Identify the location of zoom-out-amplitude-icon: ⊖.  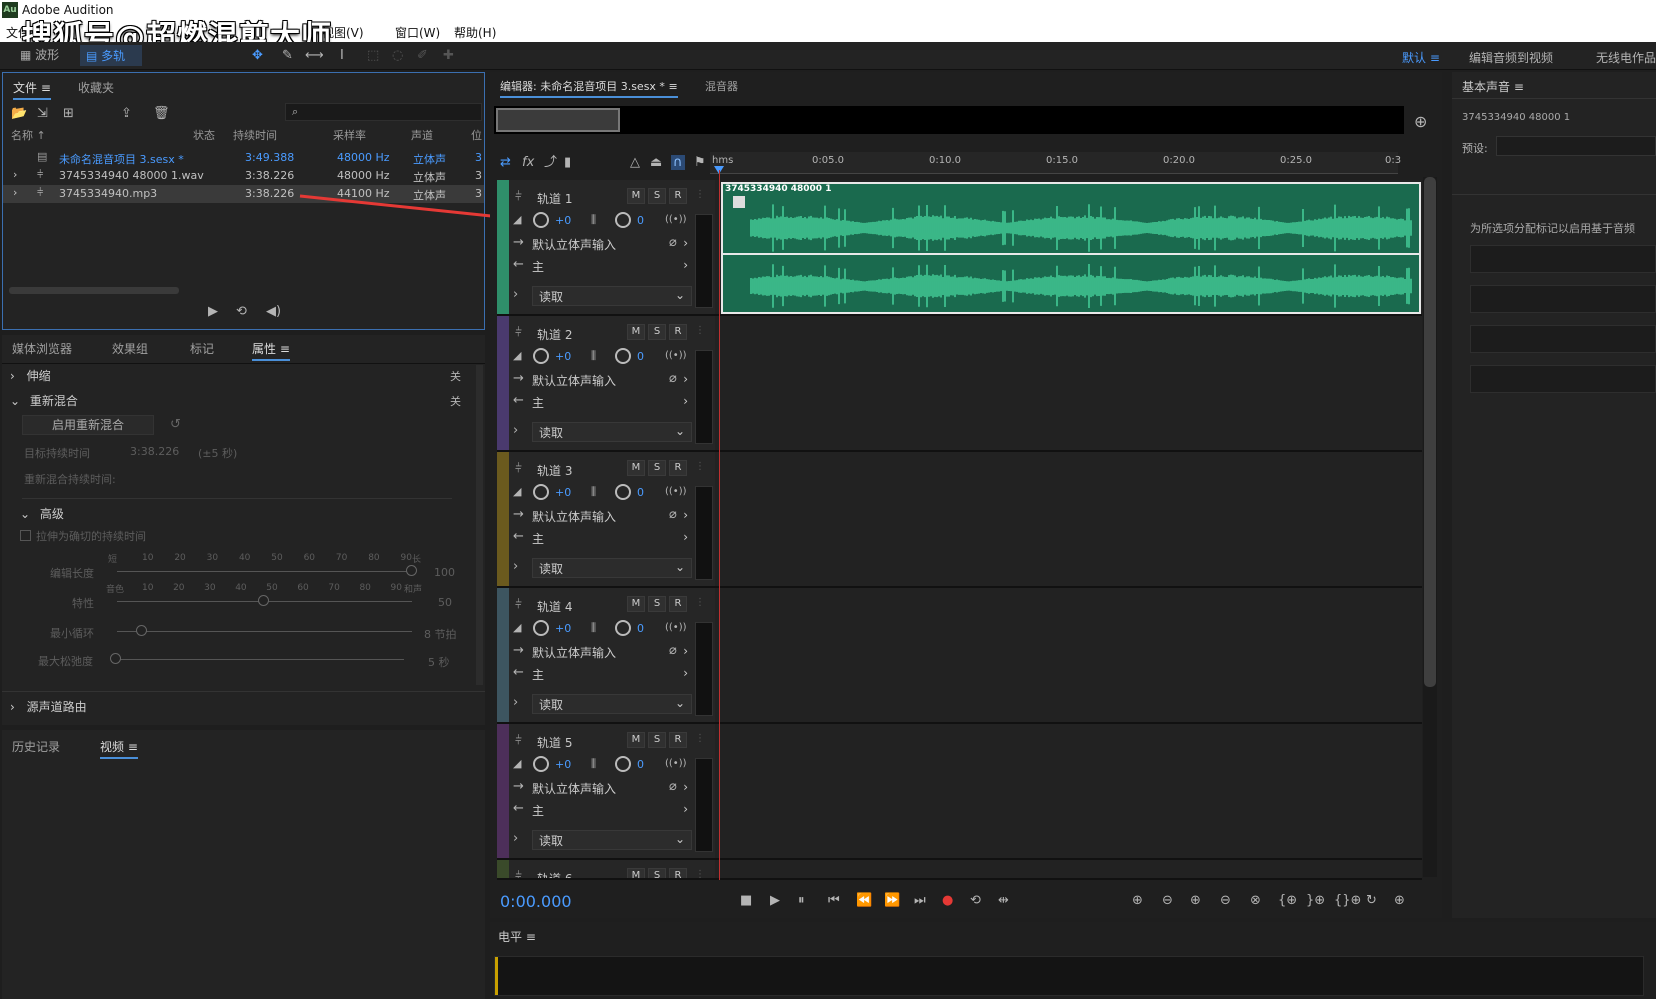
(1167, 900).